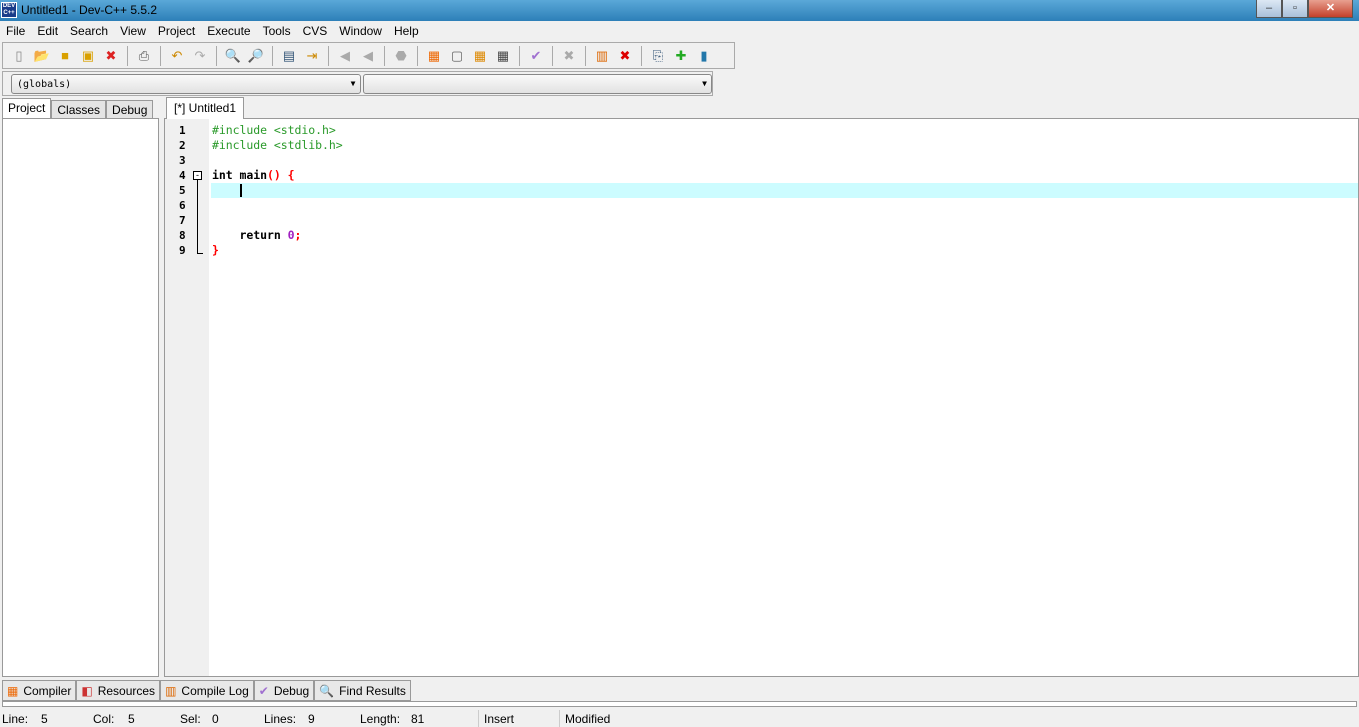 The height and width of the screenshot is (727, 1359). Describe the element at coordinates (130, 110) in the screenshot. I see `tab-debug: Debug` at that location.